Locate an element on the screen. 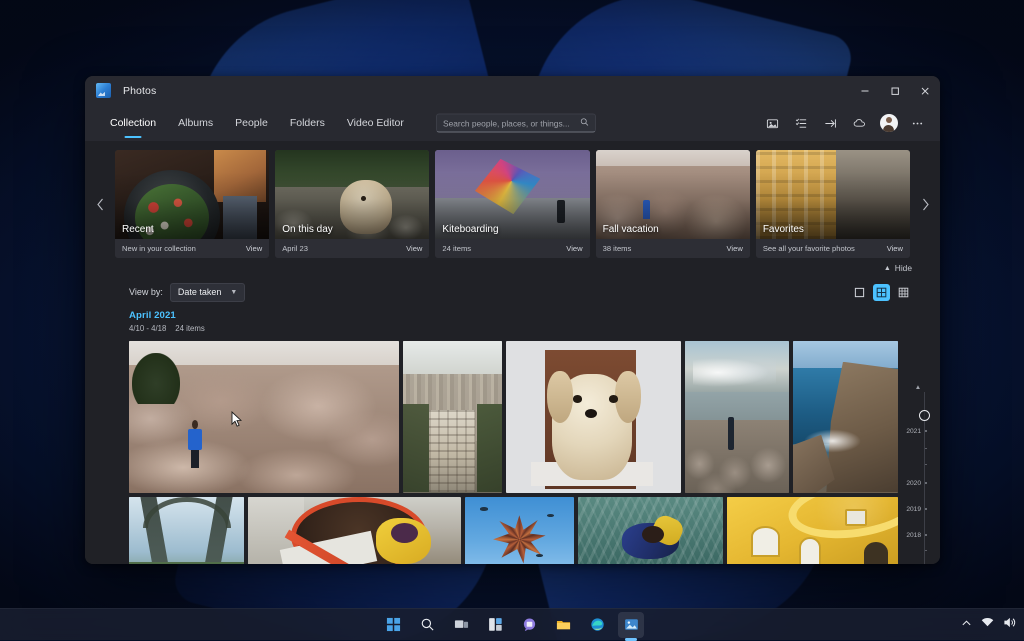  card-title: On this day is located at coordinates (307, 229).